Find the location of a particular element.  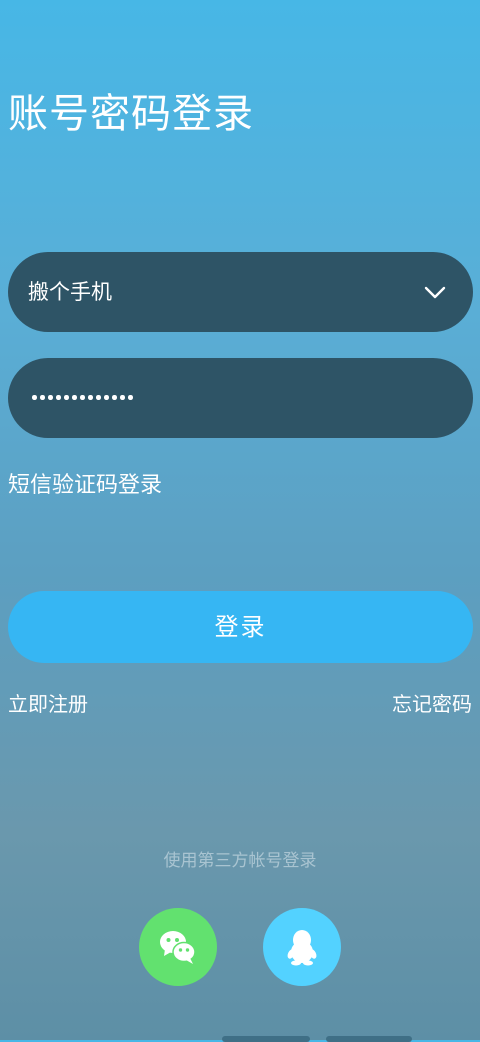

wechat-login-button is located at coordinates (178, 947).